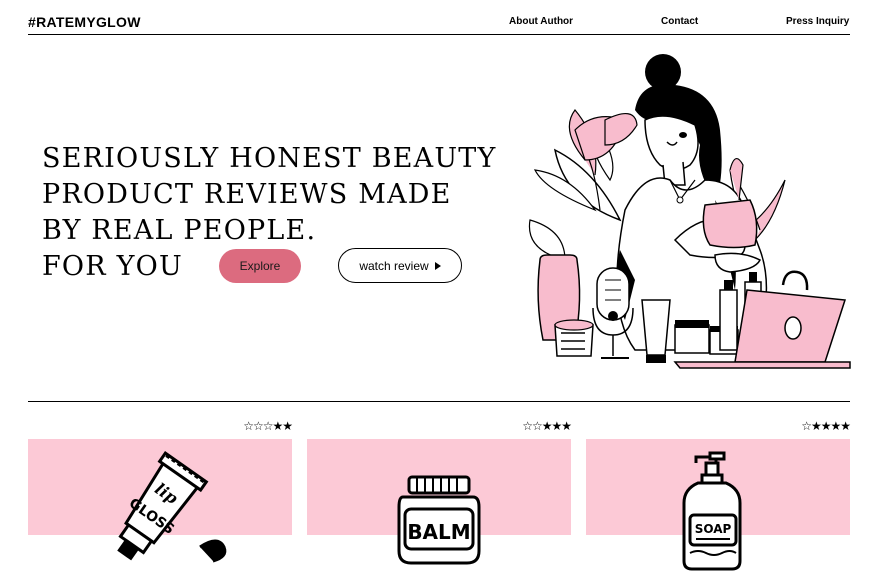 The height and width of the screenshot is (580, 879). What do you see at coordinates (713, 529) in the screenshot?
I see `soap-label: SOAP` at bounding box center [713, 529].